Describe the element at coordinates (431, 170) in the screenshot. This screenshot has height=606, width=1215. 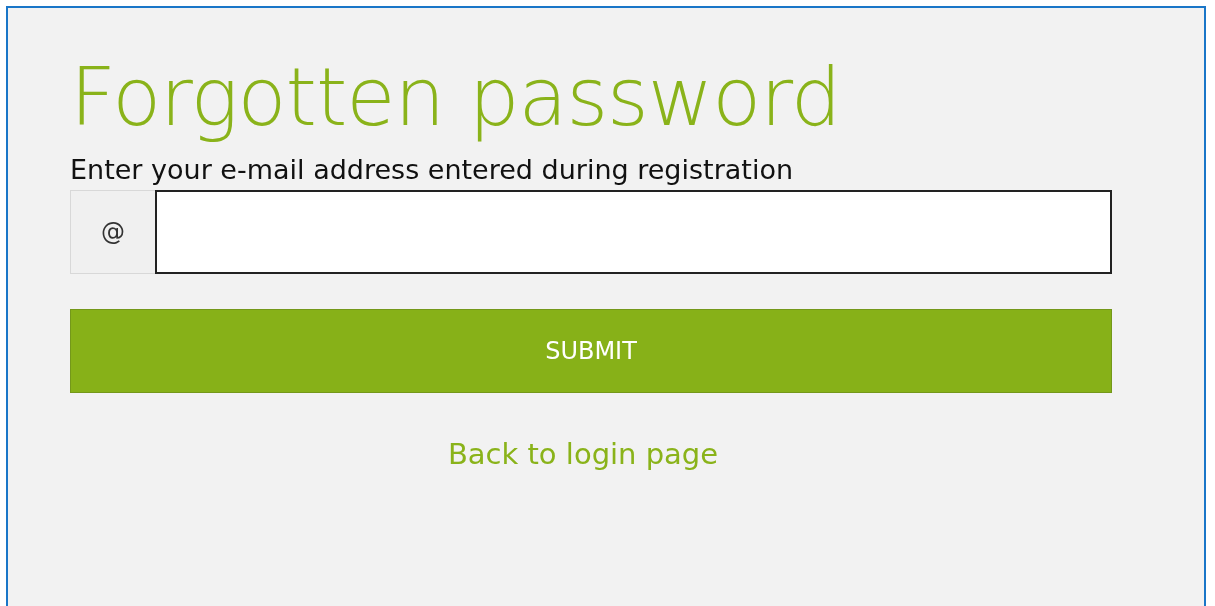
I see `email-label: Enter your e-mail address entered during registration` at that location.